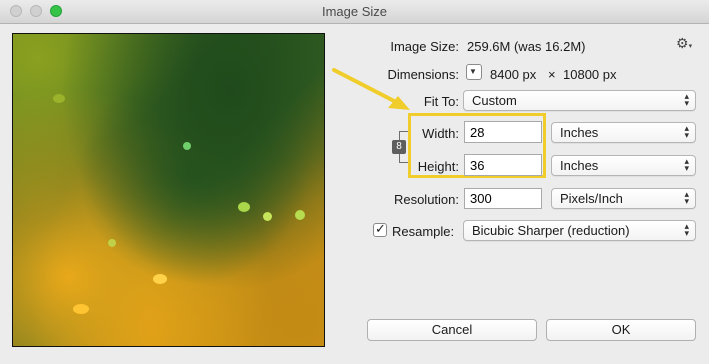  What do you see at coordinates (371, 89) in the screenshot?
I see `arrow-annotation` at bounding box center [371, 89].